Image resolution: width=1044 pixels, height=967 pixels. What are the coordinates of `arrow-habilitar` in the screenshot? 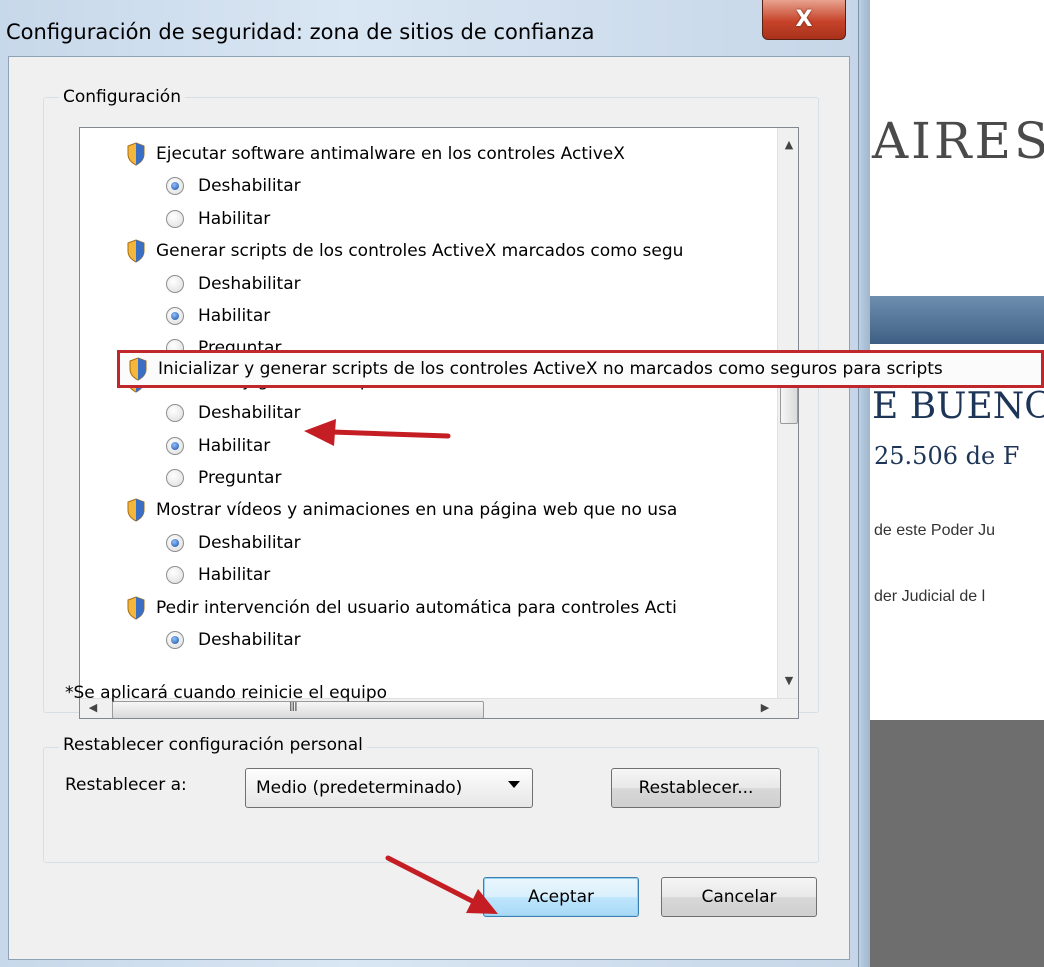 It's located at (377, 432).